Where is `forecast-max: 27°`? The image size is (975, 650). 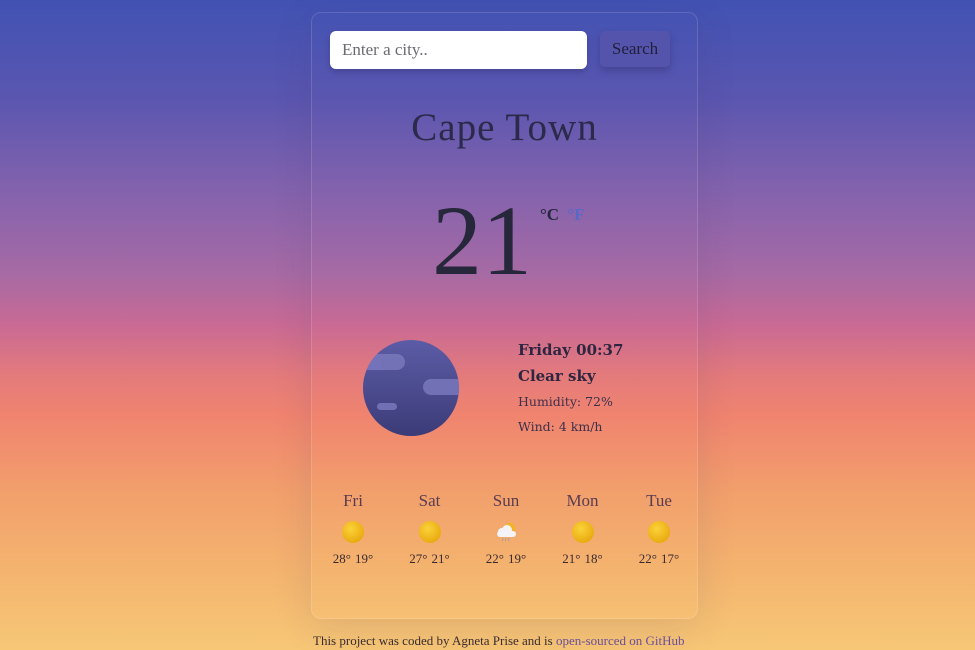
forecast-max: 27° is located at coordinates (418, 558).